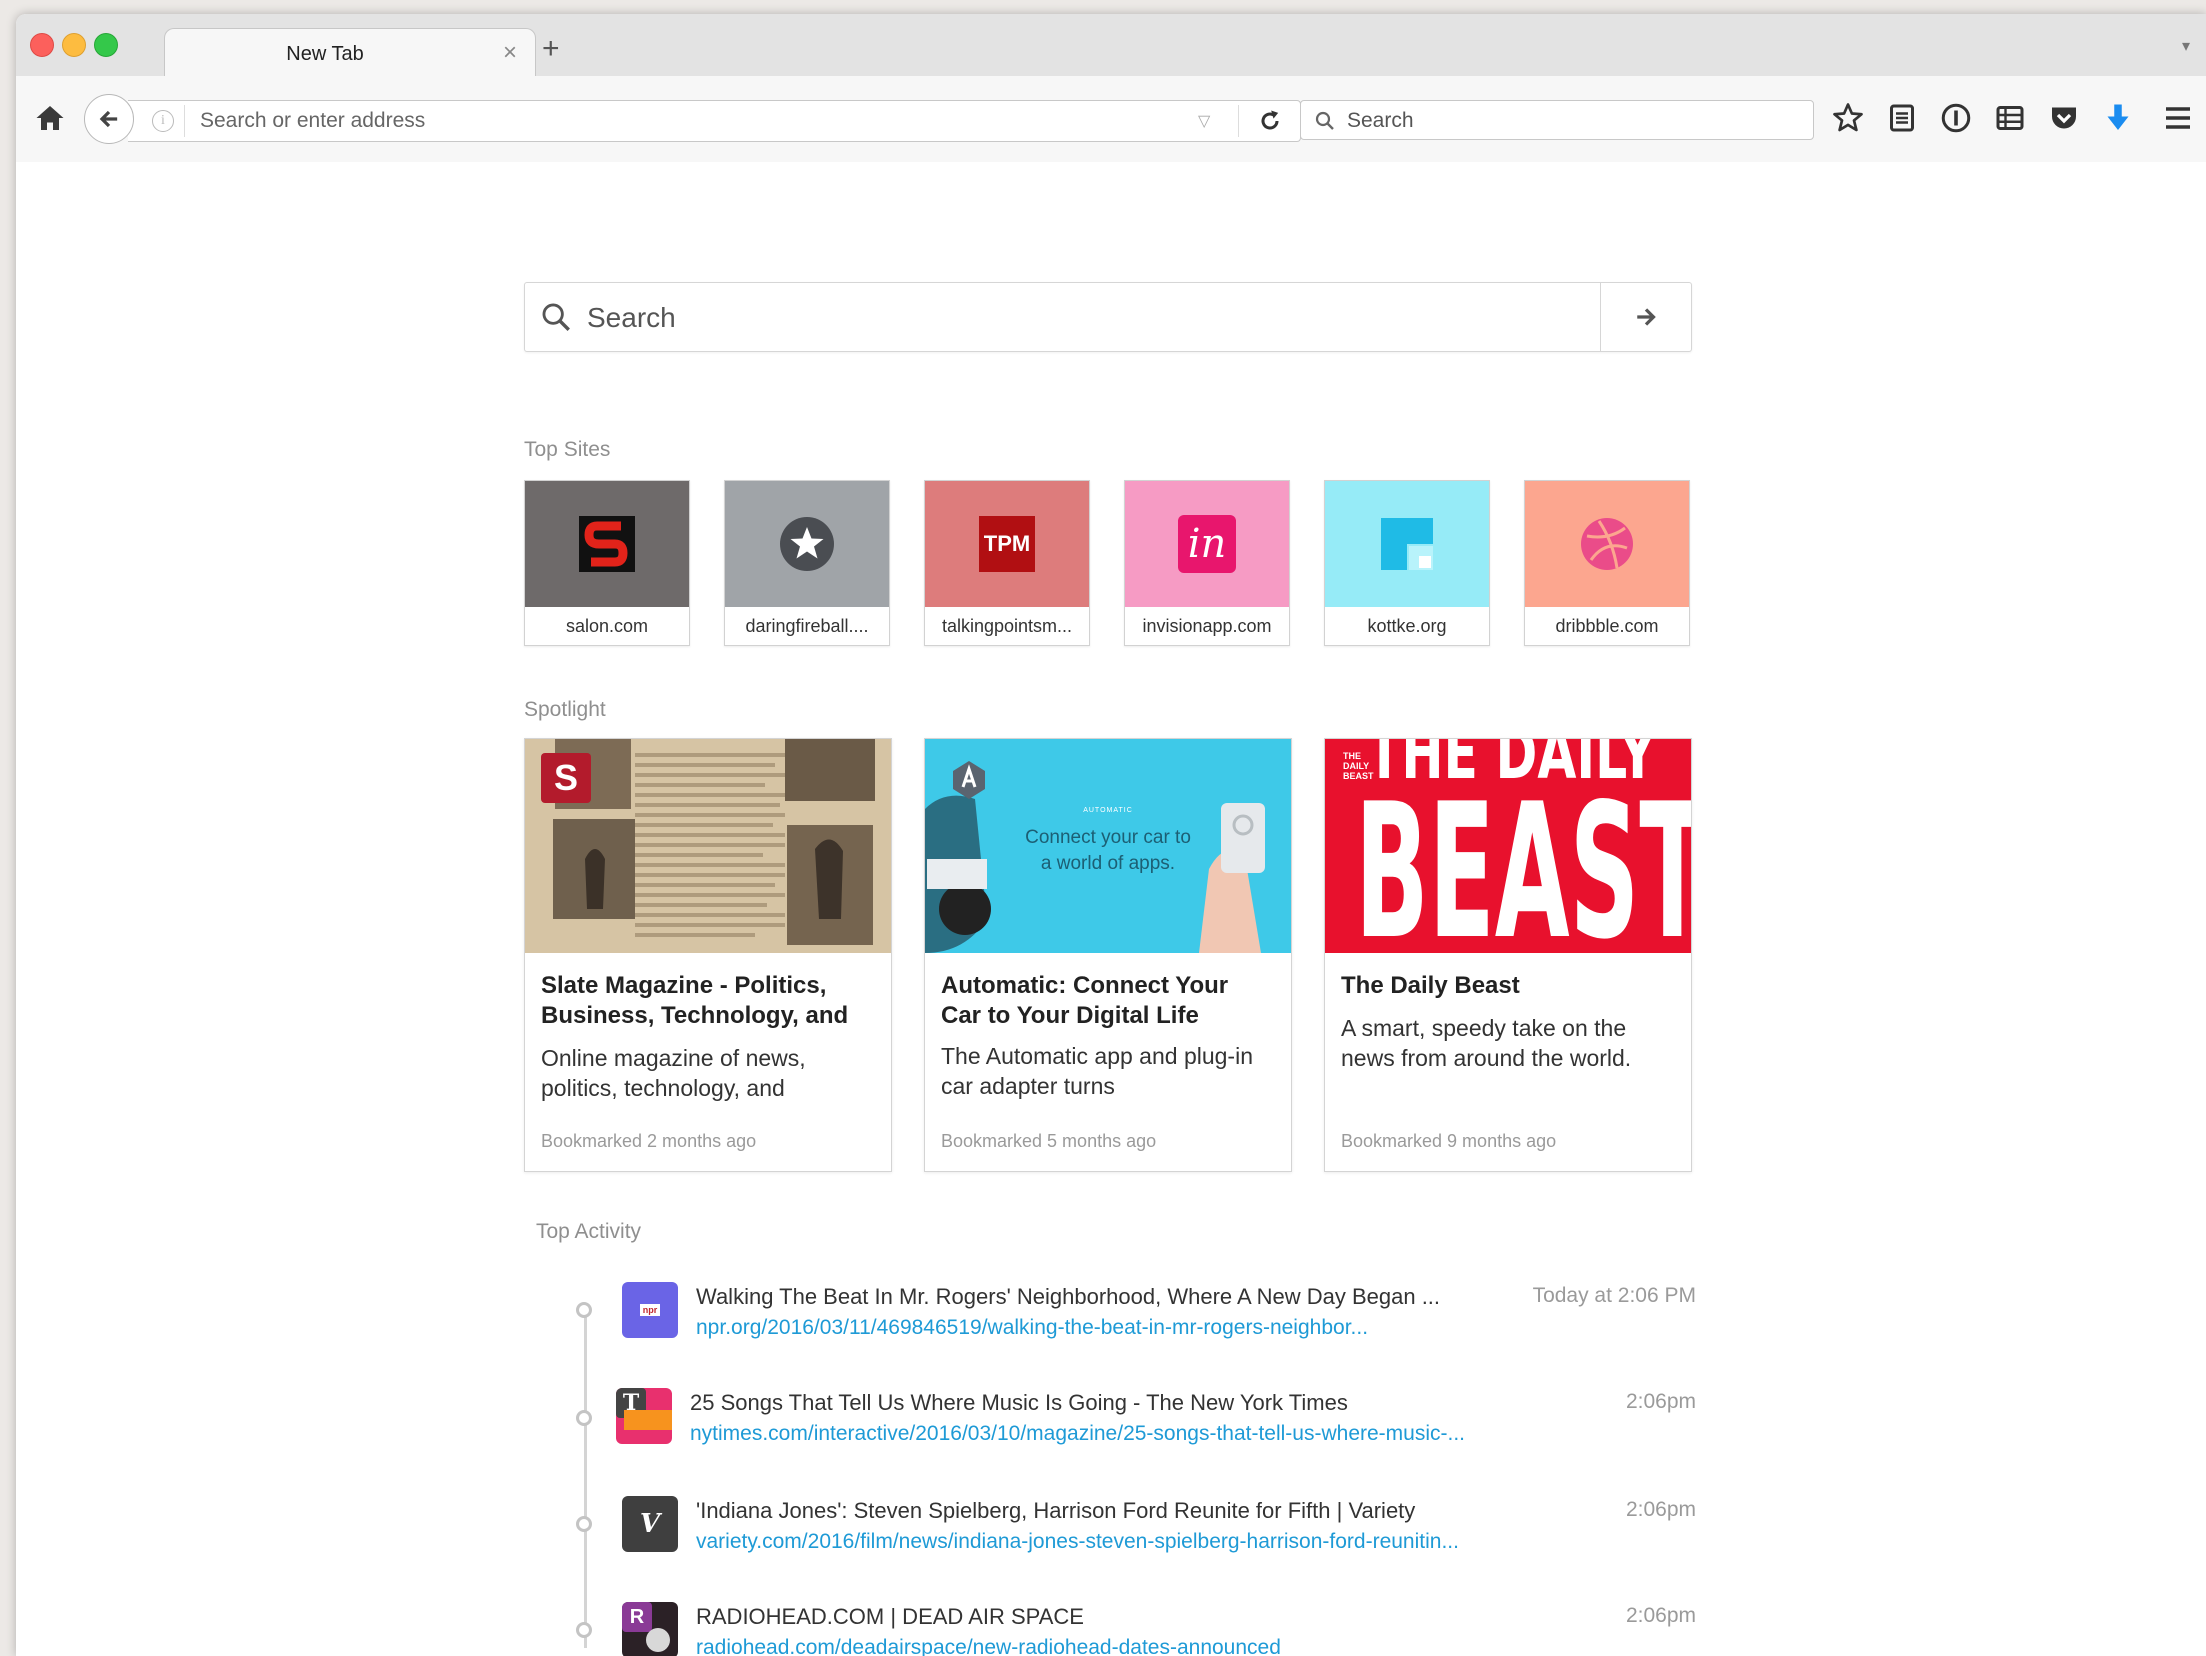  What do you see at coordinates (106, 45) in the screenshot?
I see `zoom-window-button` at bounding box center [106, 45].